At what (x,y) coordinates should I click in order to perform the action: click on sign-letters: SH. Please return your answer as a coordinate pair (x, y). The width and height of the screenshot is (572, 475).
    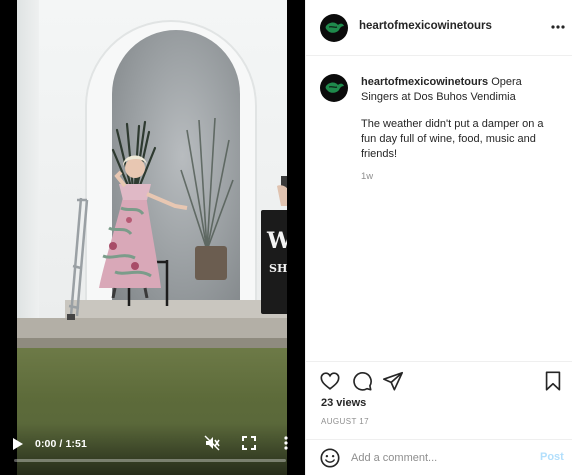
    Looking at the image, I should click on (278, 268).